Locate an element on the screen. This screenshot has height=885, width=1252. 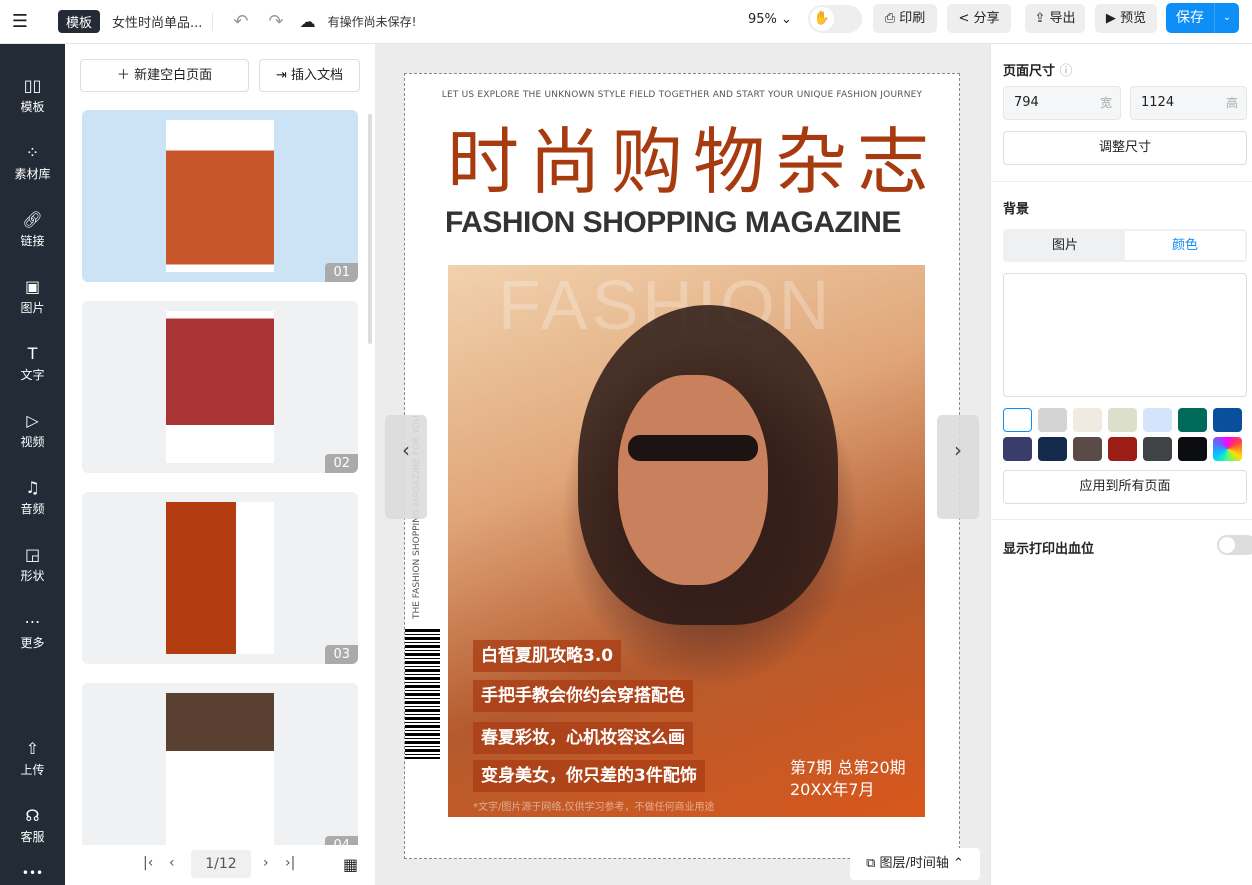
sidebar-item-9: ⇧ 上传 is located at coordinates (32, 758).